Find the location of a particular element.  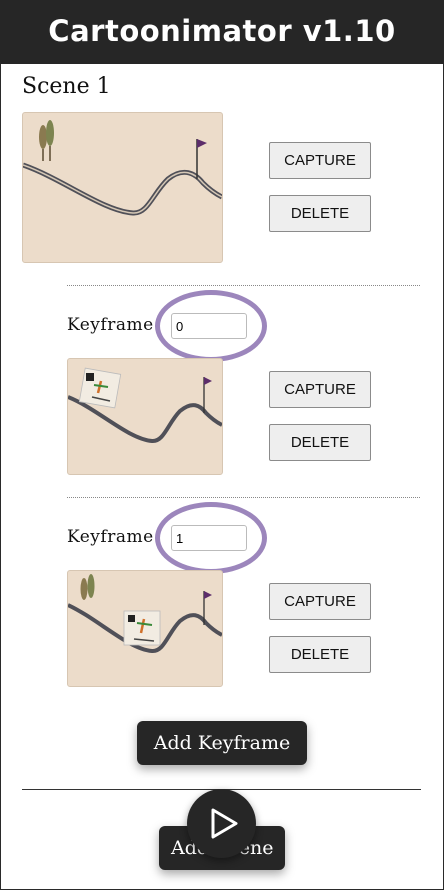

app-header: Cartoonimator v1.10 is located at coordinates (222, 32).